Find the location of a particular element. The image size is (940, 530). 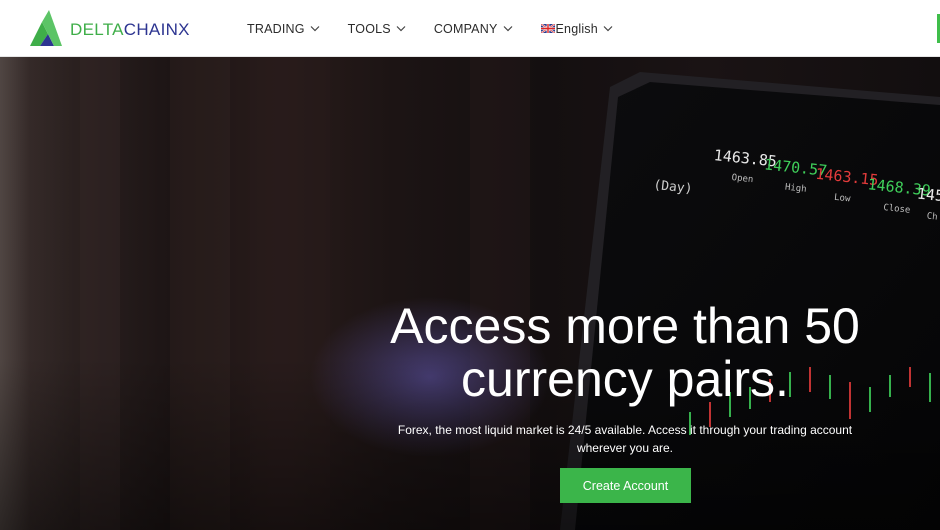

hero-title: Access more than 50 currency pairs. is located at coordinates (625, 353).